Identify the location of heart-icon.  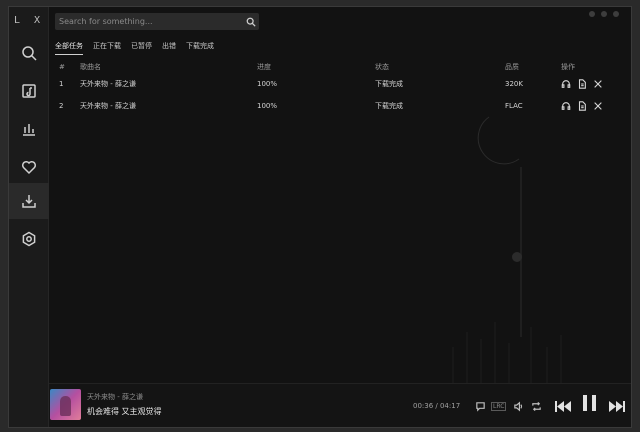
(29, 167).